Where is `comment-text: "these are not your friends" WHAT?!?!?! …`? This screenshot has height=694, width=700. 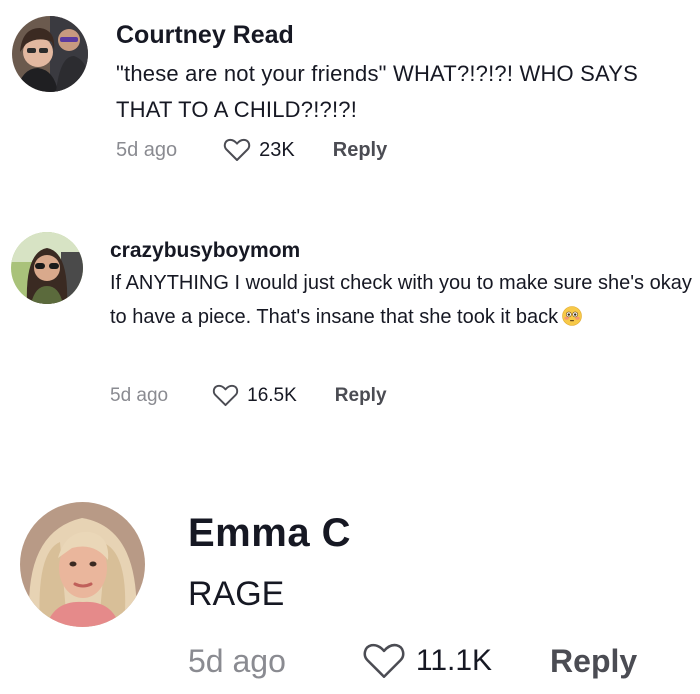
comment-text: "these are not your friends" WHAT?!?!?! … is located at coordinates (377, 91).